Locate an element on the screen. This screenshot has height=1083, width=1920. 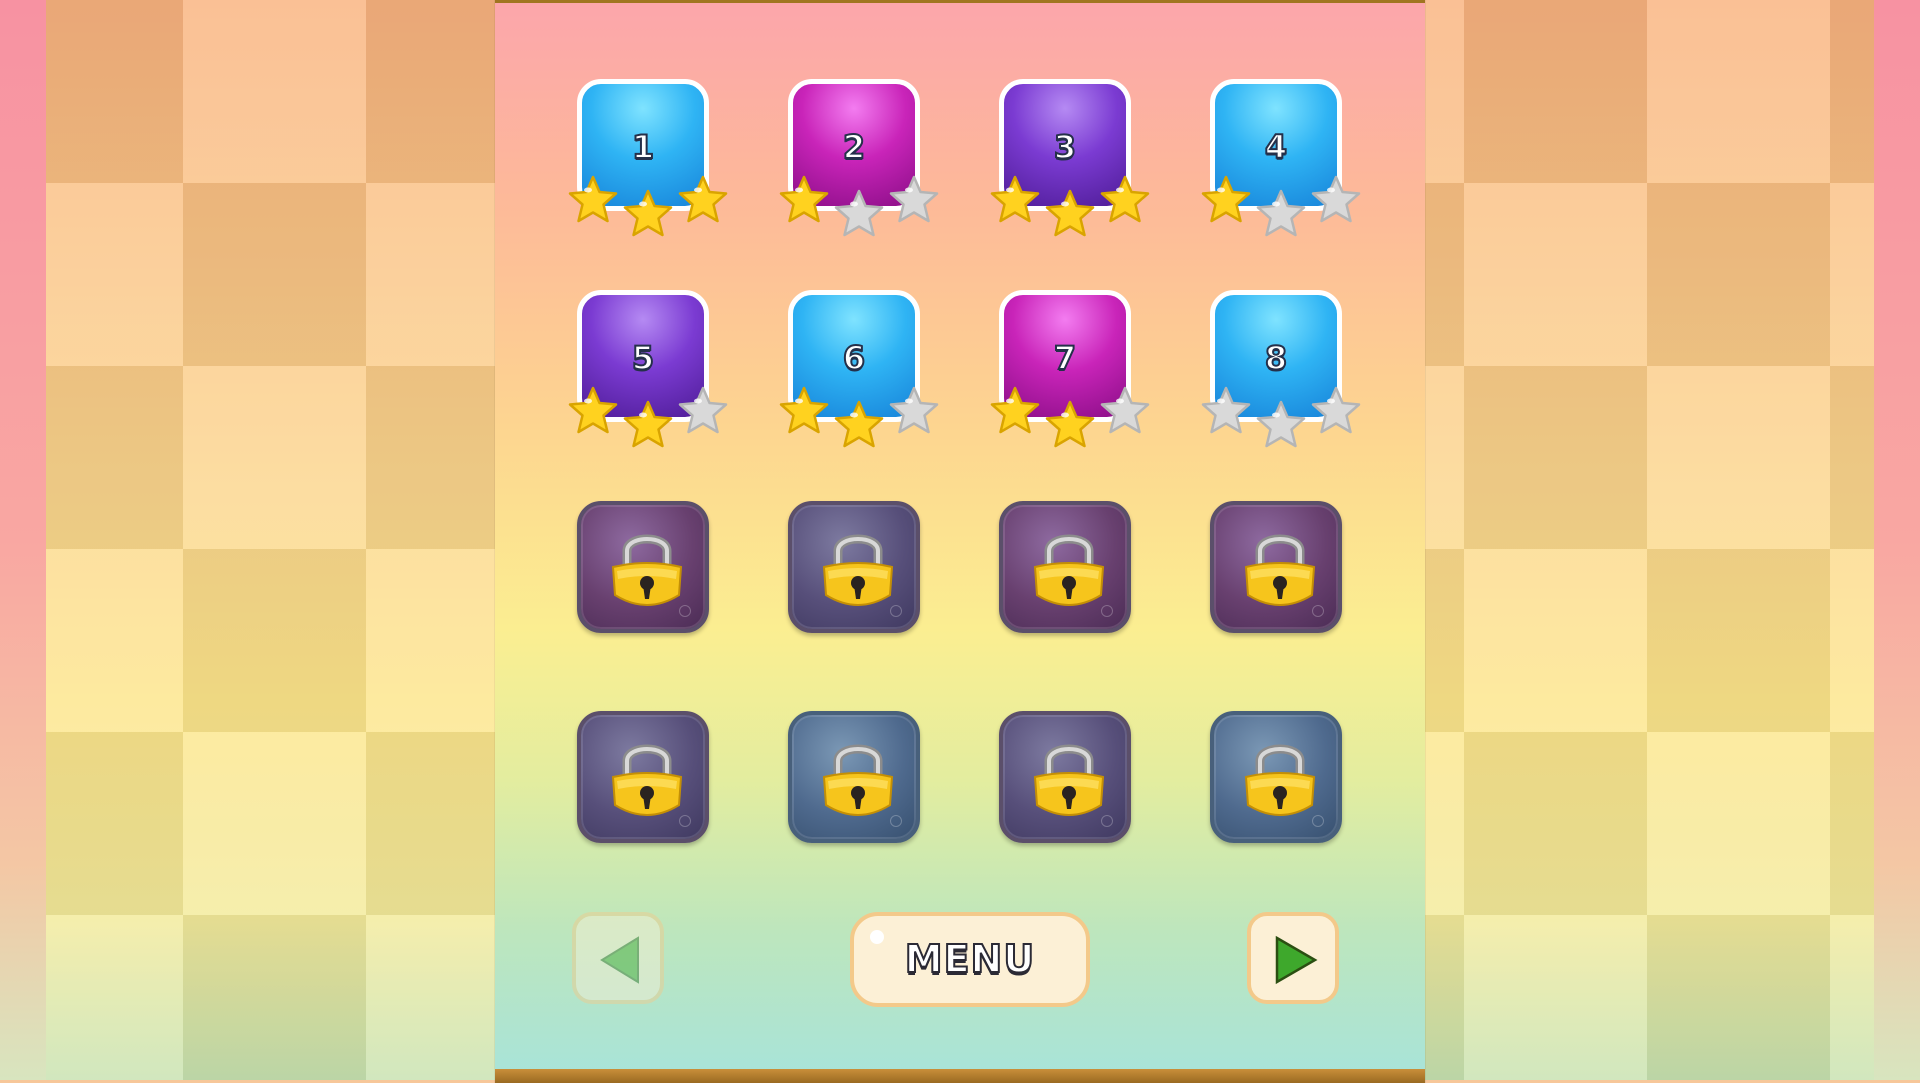
level-button-7: 7 is located at coordinates (1070, 369).